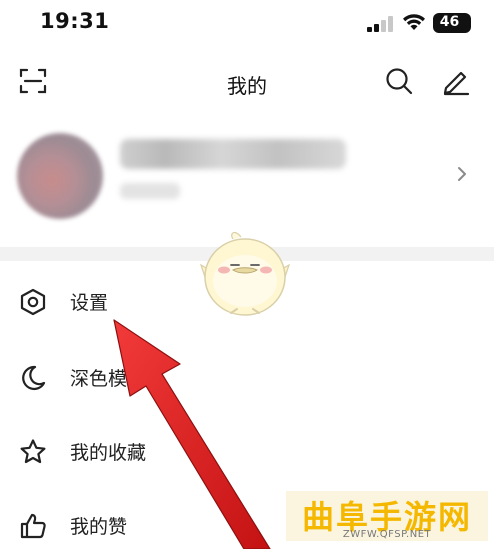 The width and height of the screenshot is (494, 556). What do you see at coordinates (150, 191) in the screenshot?
I see `user-subtitle-blurred` at bounding box center [150, 191].